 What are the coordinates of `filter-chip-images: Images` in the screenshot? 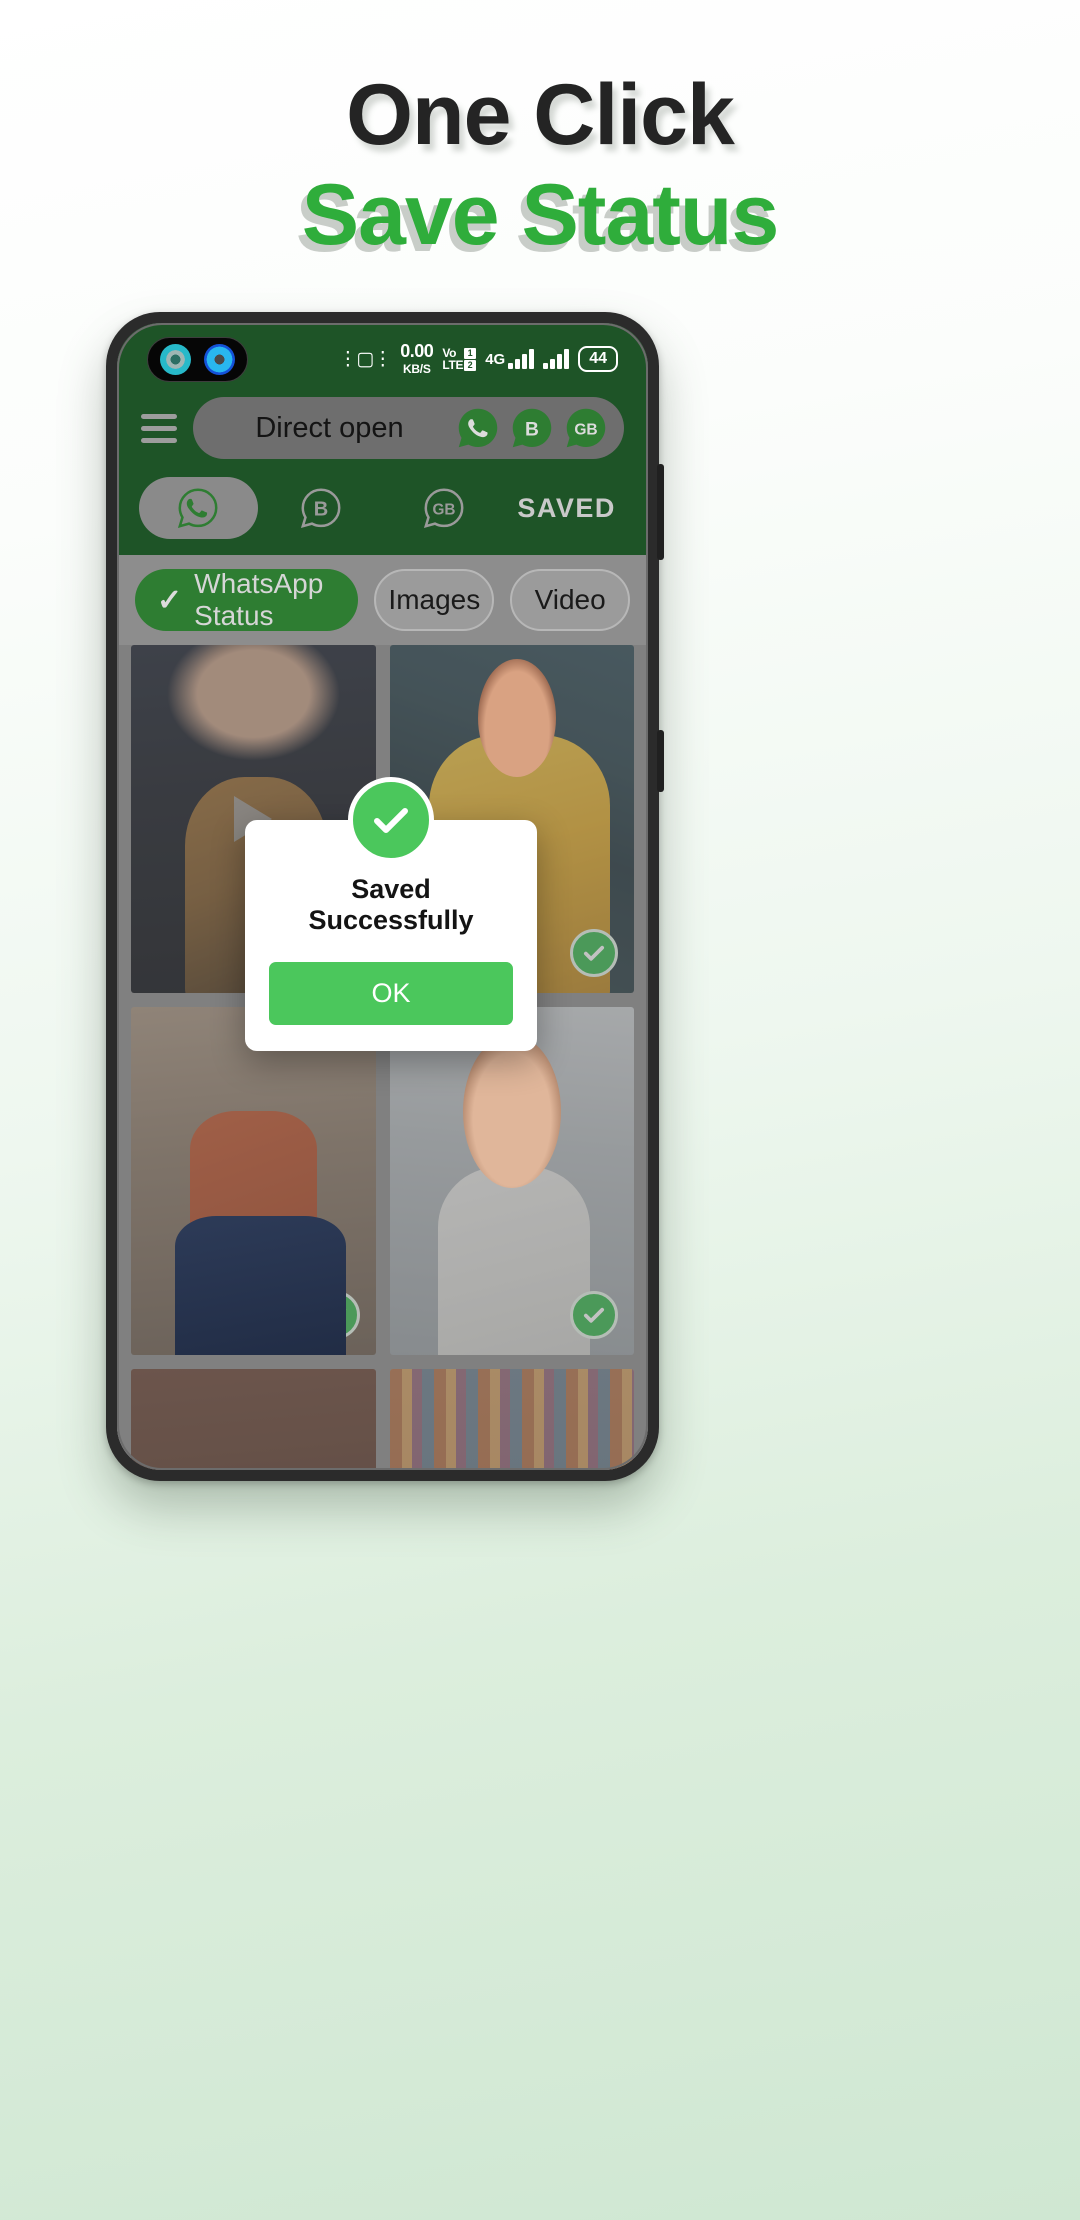 It's located at (434, 600).